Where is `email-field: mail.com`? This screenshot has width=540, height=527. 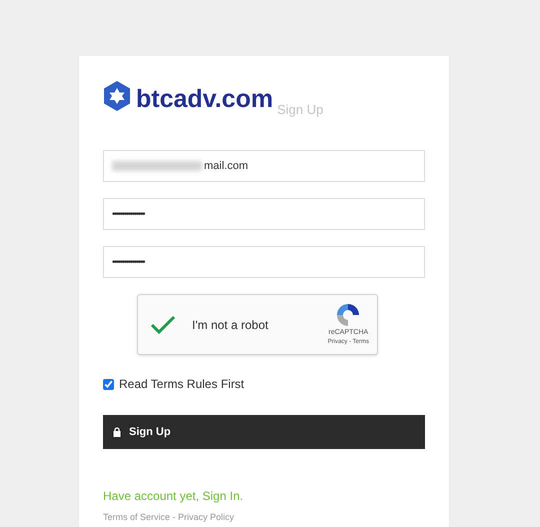
email-field: mail.com is located at coordinates (264, 166).